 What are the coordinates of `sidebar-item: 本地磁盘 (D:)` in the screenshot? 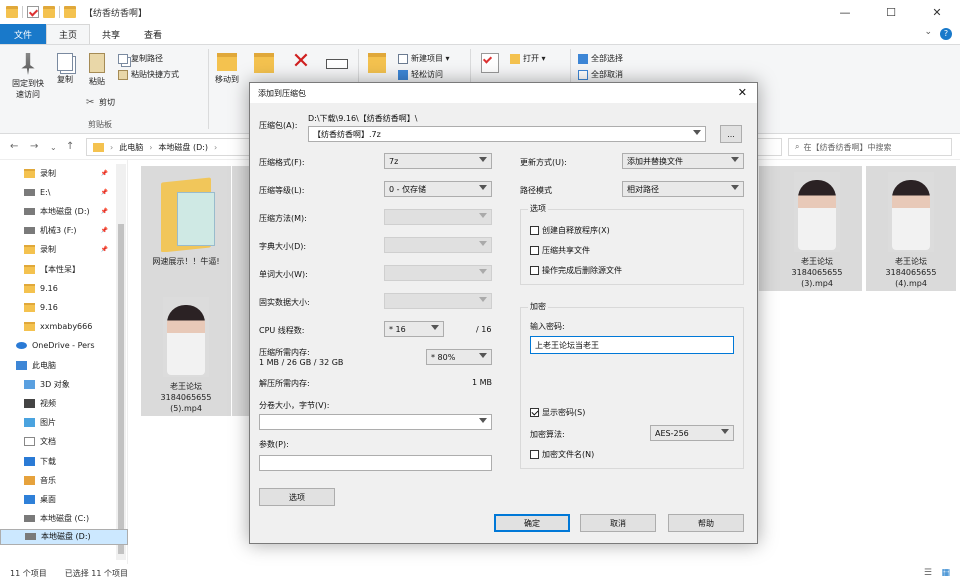 It's located at (64, 536).